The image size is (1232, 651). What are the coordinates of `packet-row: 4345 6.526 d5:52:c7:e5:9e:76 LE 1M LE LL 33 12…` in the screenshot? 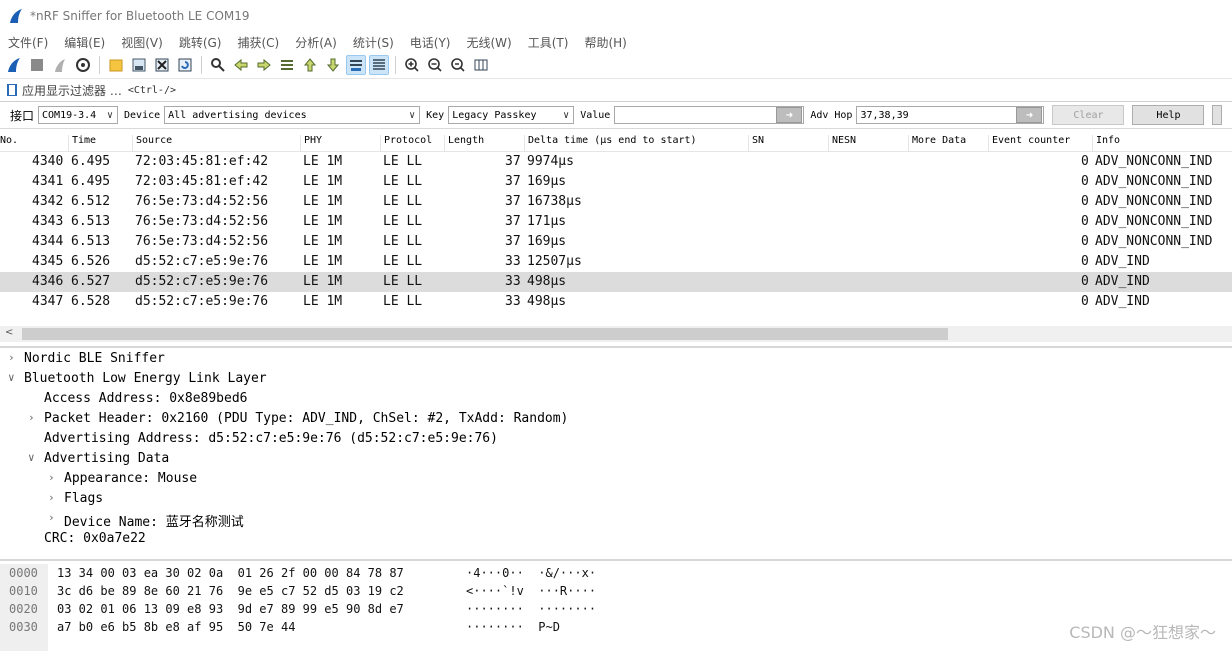 It's located at (616, 262).